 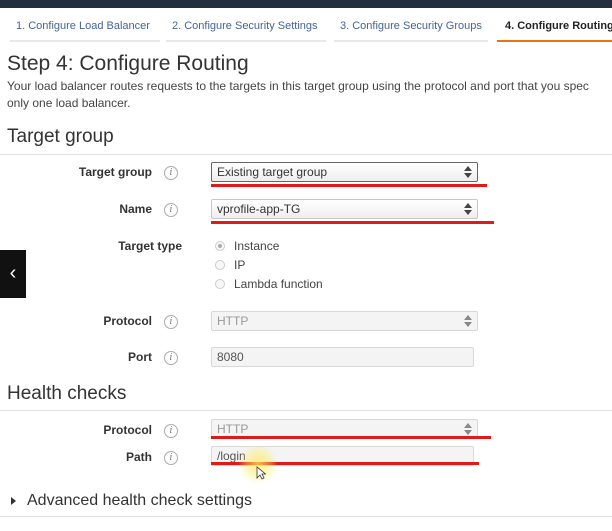 I want to click on radio-label: Lambda function, so click(x=278, y=284).